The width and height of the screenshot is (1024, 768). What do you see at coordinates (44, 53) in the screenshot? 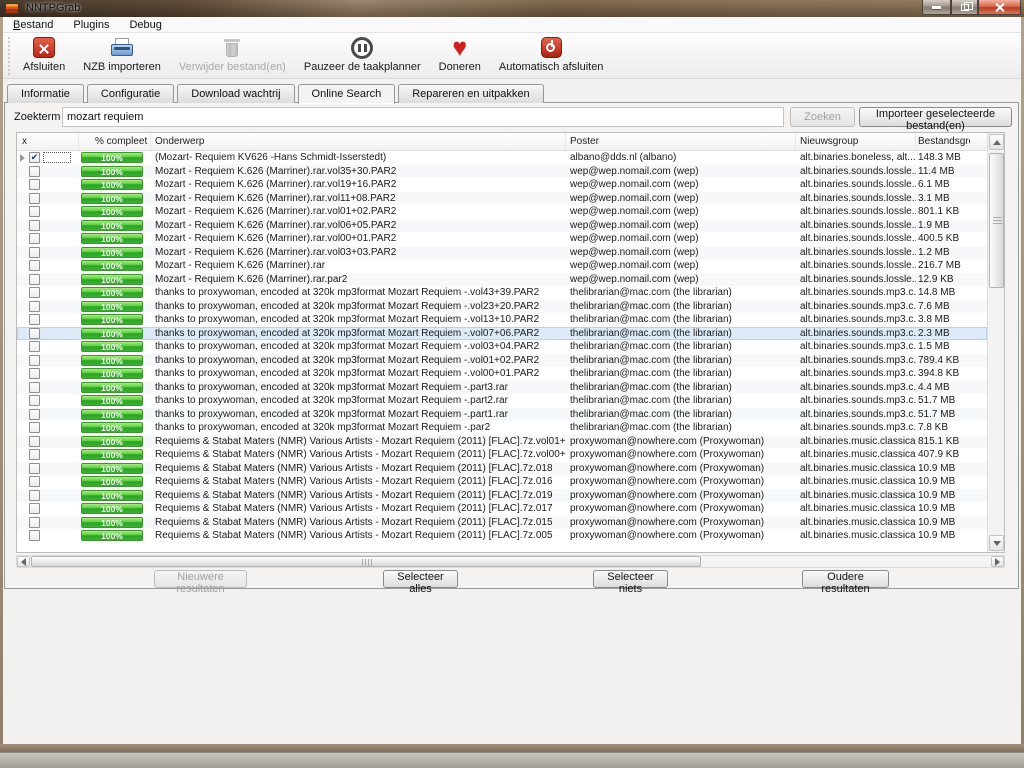
I see `toolbar-item-quit: Afsluiten` at bounding box center [44, 53].